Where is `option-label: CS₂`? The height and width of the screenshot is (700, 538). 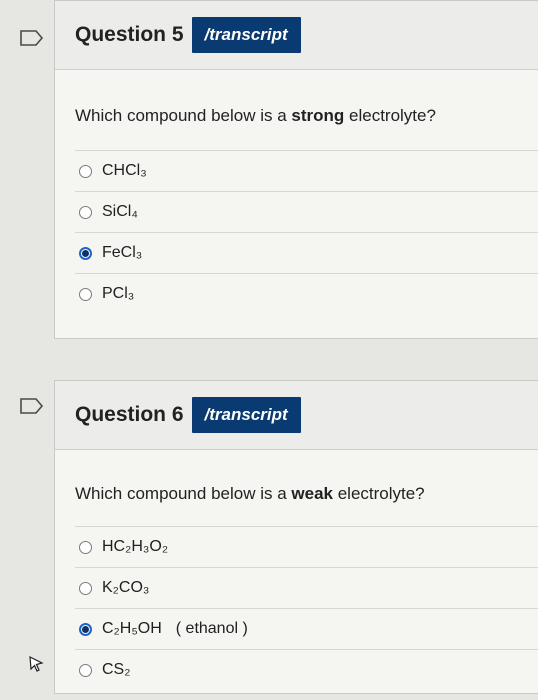
option-label: CS₂ is located at coordinates (116, 669).